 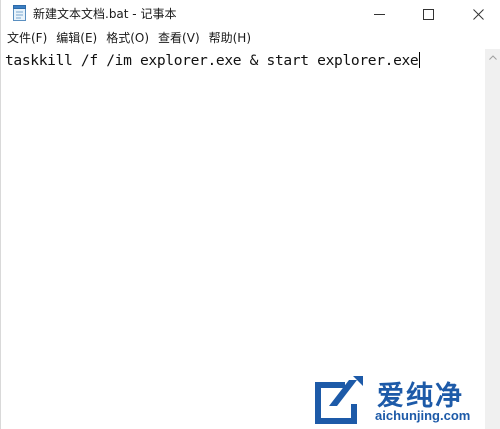 What do you see at coordinates (26, 38) in the screenshot?
I see `menu-file: 文件(F)` at bounding box center [26, 38].